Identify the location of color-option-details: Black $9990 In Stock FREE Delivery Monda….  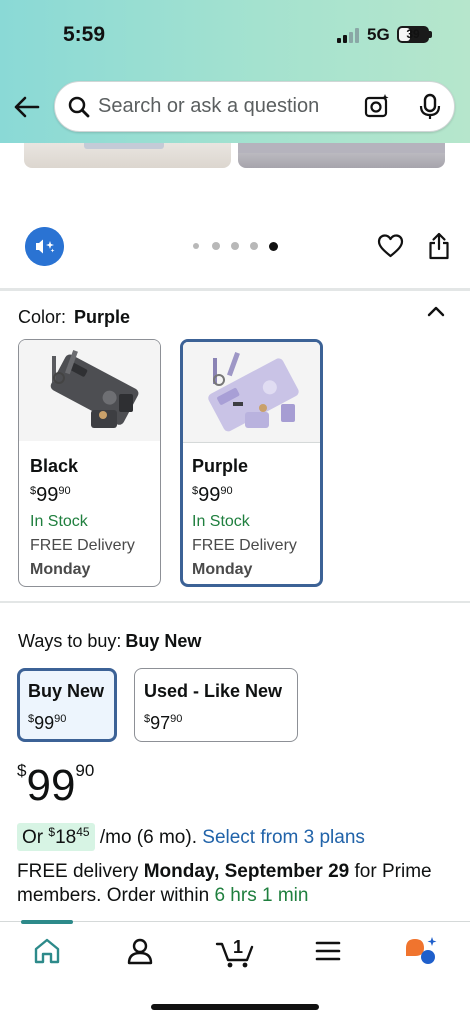
(82, 518).